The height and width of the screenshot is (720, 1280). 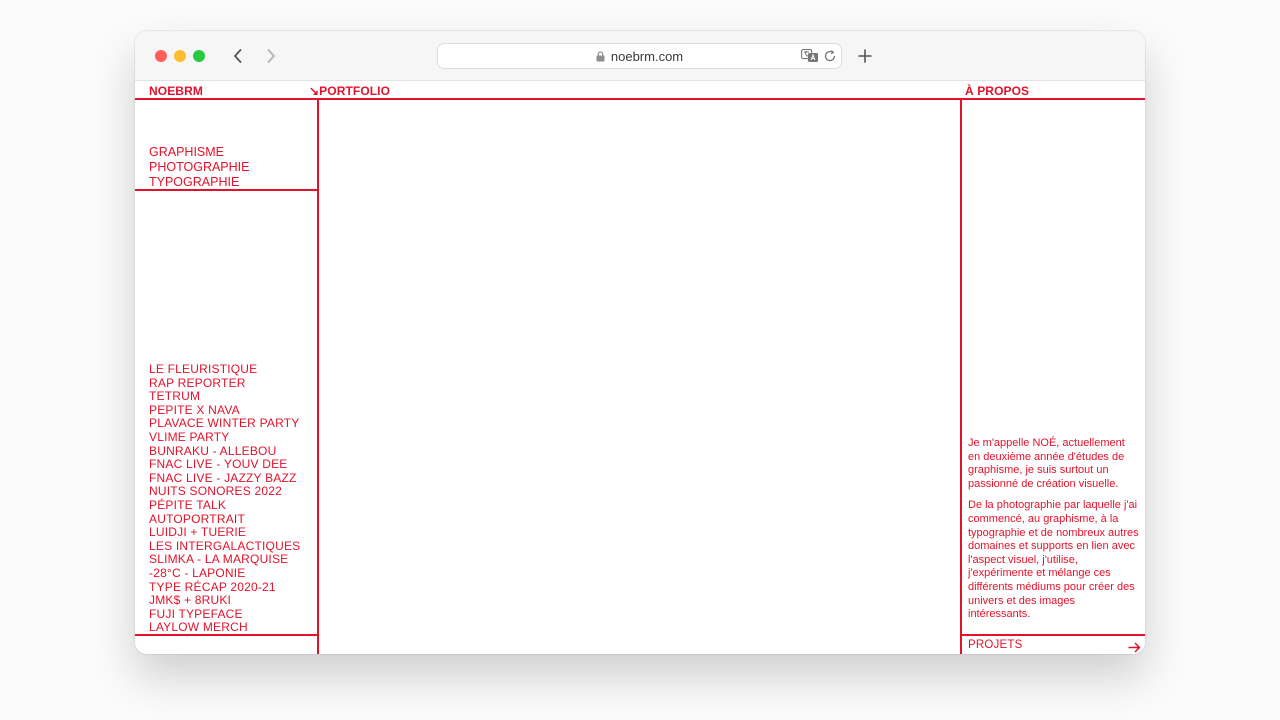 What do you see at coordinates (224, 505) in the screenshot?
I see `project-item: PÉPITE TALK` at bounding box center [224, 505].